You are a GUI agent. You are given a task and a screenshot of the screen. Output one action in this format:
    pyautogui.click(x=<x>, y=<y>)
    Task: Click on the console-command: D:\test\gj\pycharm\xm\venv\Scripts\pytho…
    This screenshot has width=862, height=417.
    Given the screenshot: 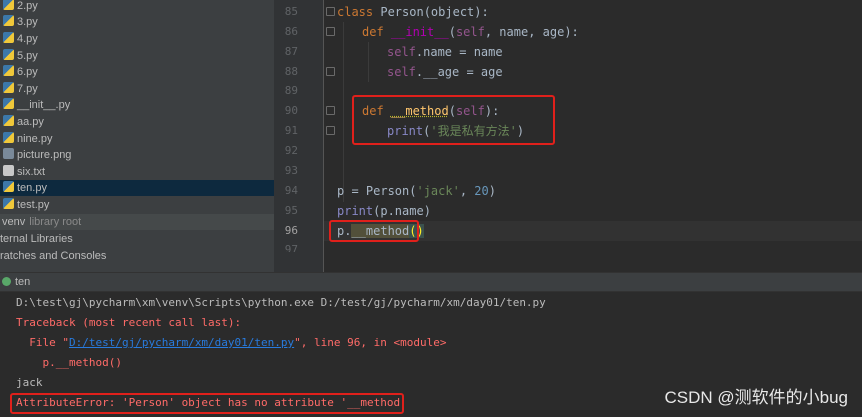 What is the action you would take?
    pyautogui.click(x=281, y=302)
    